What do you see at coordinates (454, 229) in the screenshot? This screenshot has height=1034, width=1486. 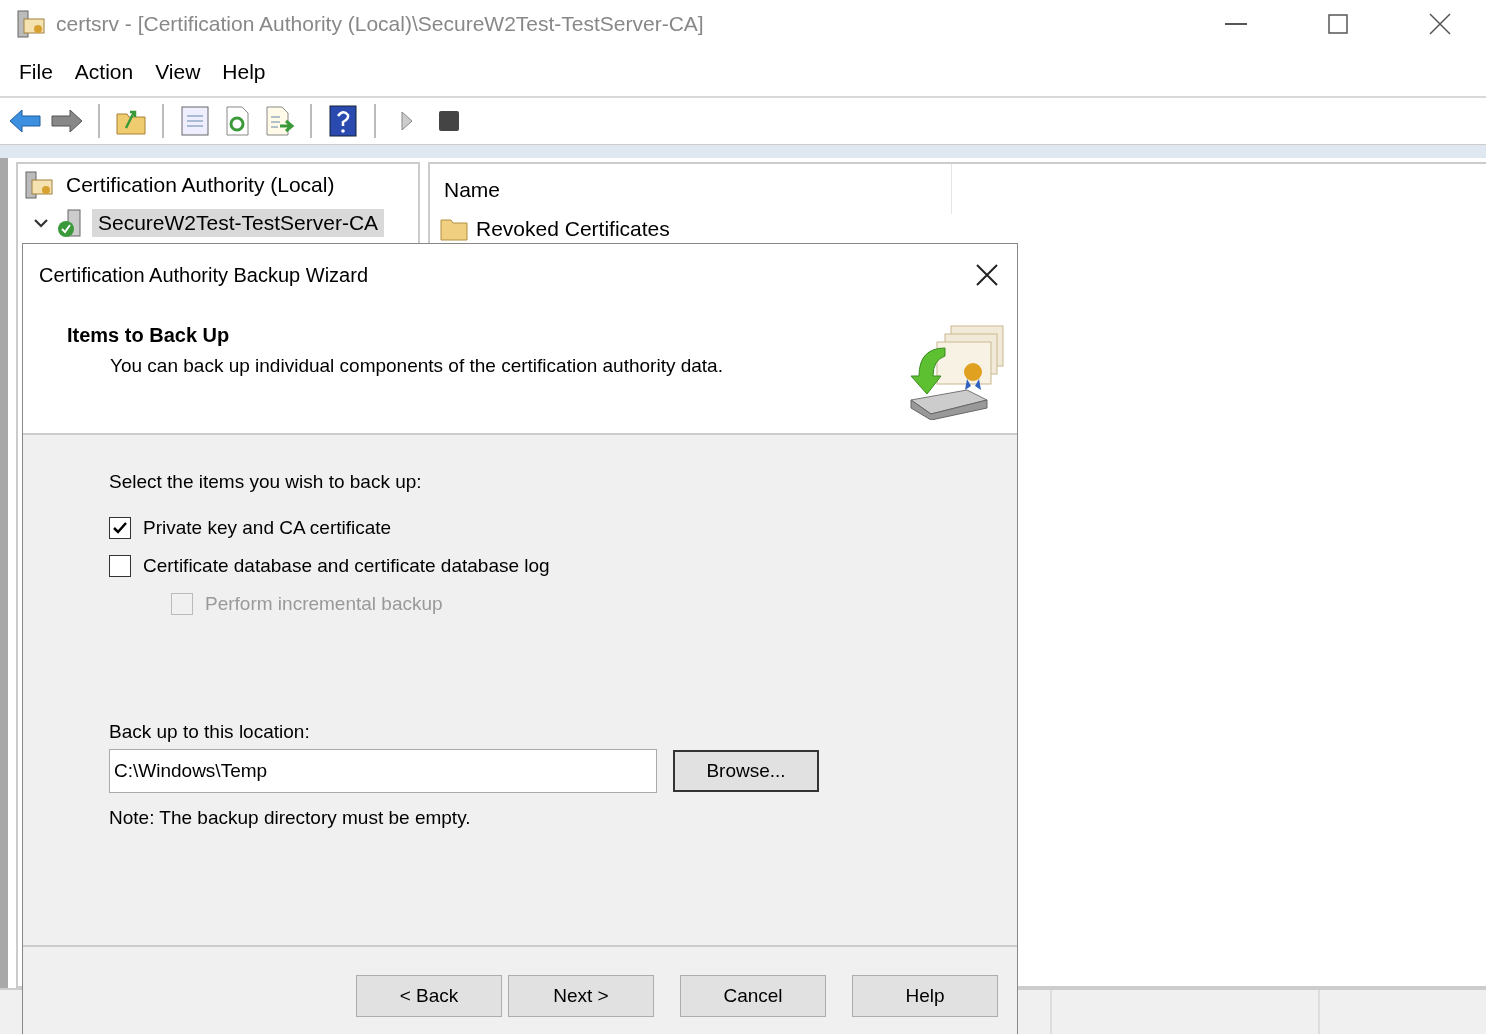 I see `folder-icon` at bounding box center [454, 229].